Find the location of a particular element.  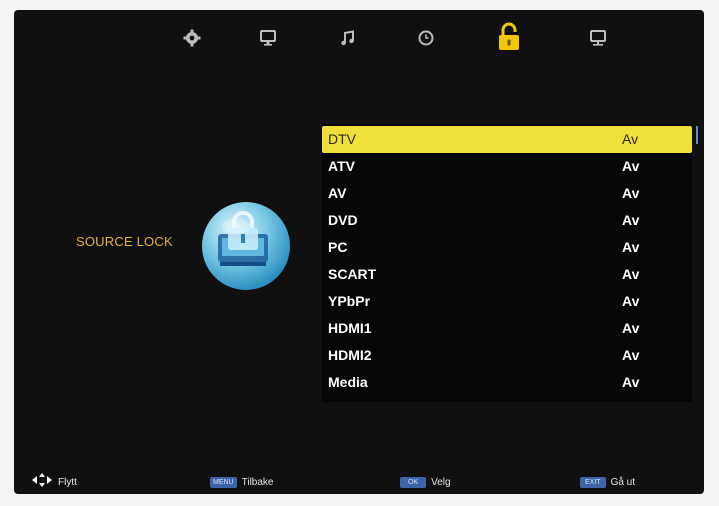

source-name: DVD is located at coordinates (343, 220).